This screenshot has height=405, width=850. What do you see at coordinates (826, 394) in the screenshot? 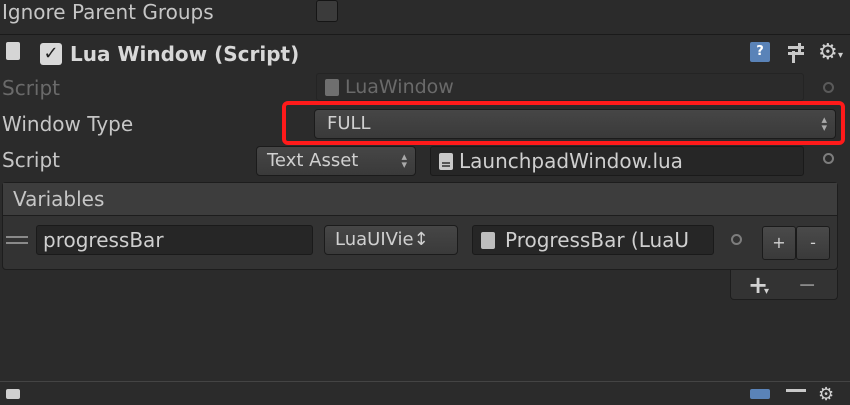
I see `next-gear-icon: ⚙` at bounding box center [826, 394].